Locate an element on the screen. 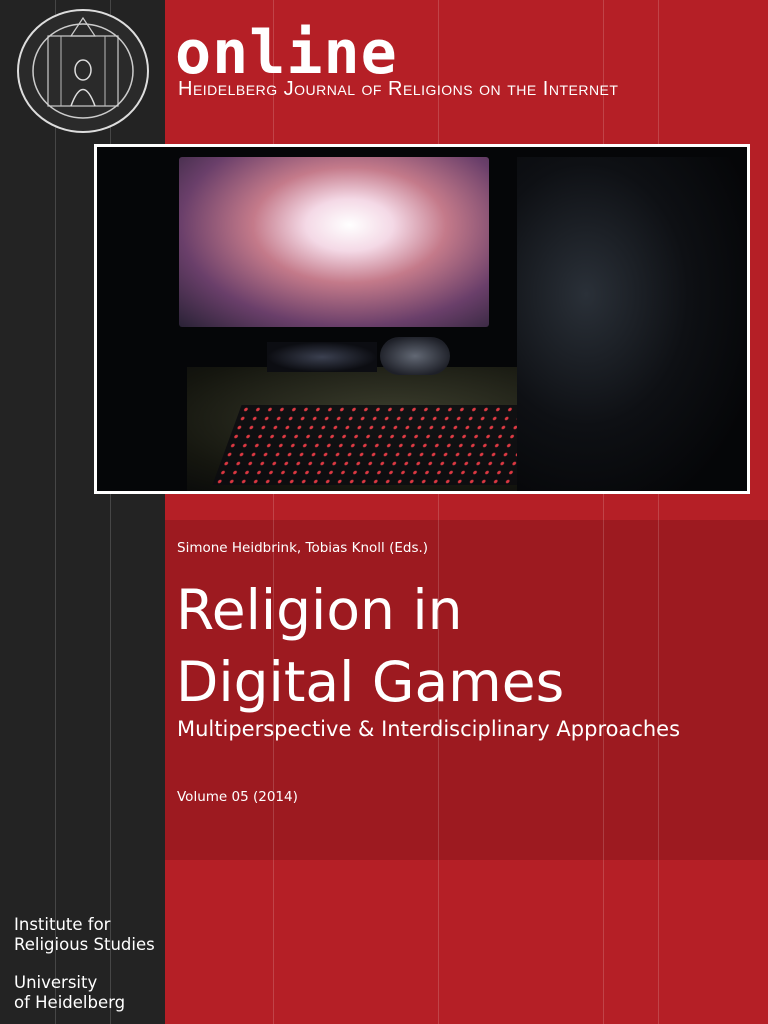 Image resolution: width=768 pixels, height=1024 pixels. game-controller is located at coordinates (415, 356).